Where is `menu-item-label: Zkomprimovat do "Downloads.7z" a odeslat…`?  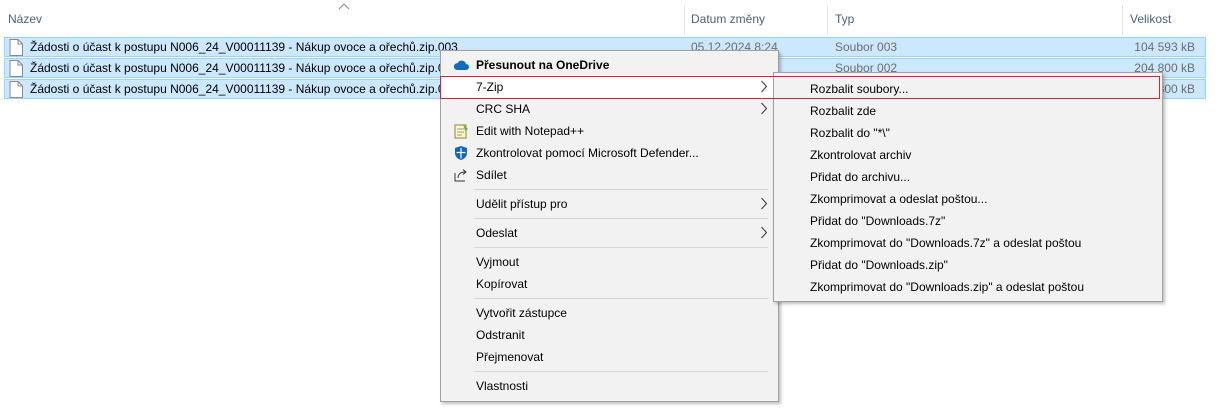
menu-item-label: Zkomprimovat do "Downloads.7z" a odeslat… is located at coordinates (946, 243).